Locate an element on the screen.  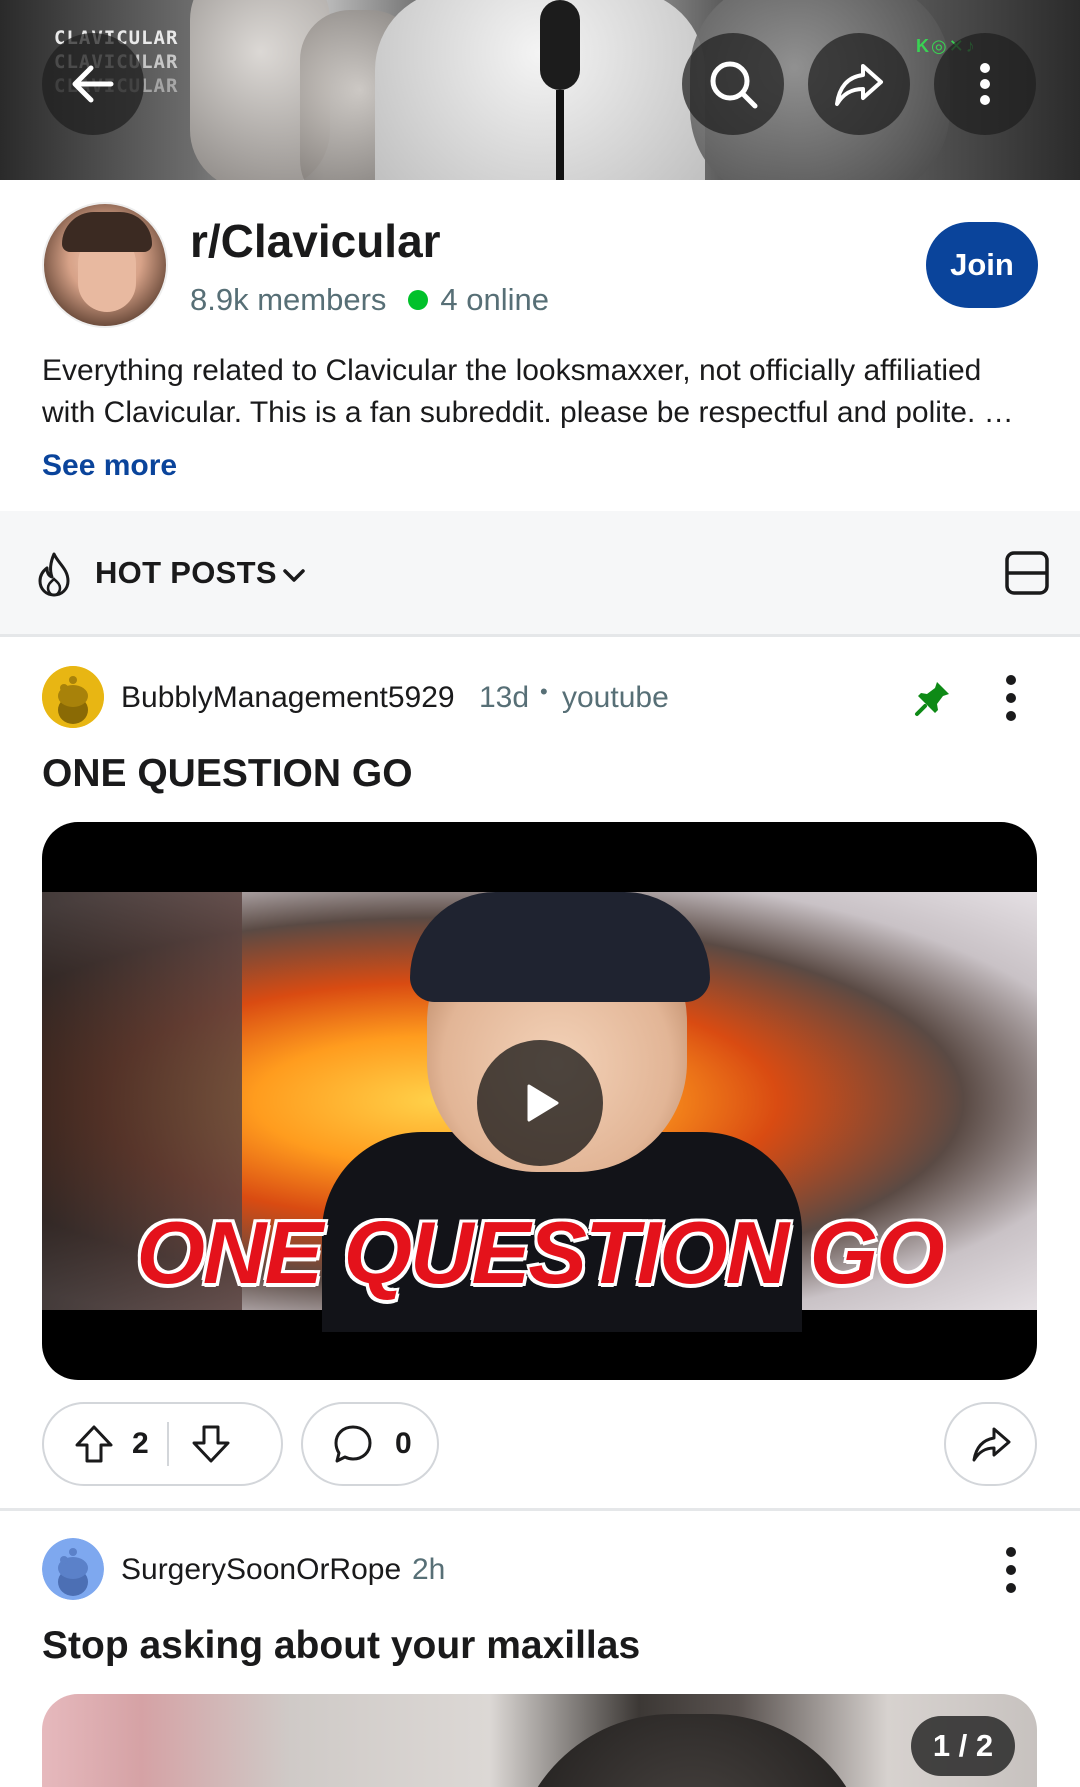
upvote-icon is located at coordinates (94, 1444).